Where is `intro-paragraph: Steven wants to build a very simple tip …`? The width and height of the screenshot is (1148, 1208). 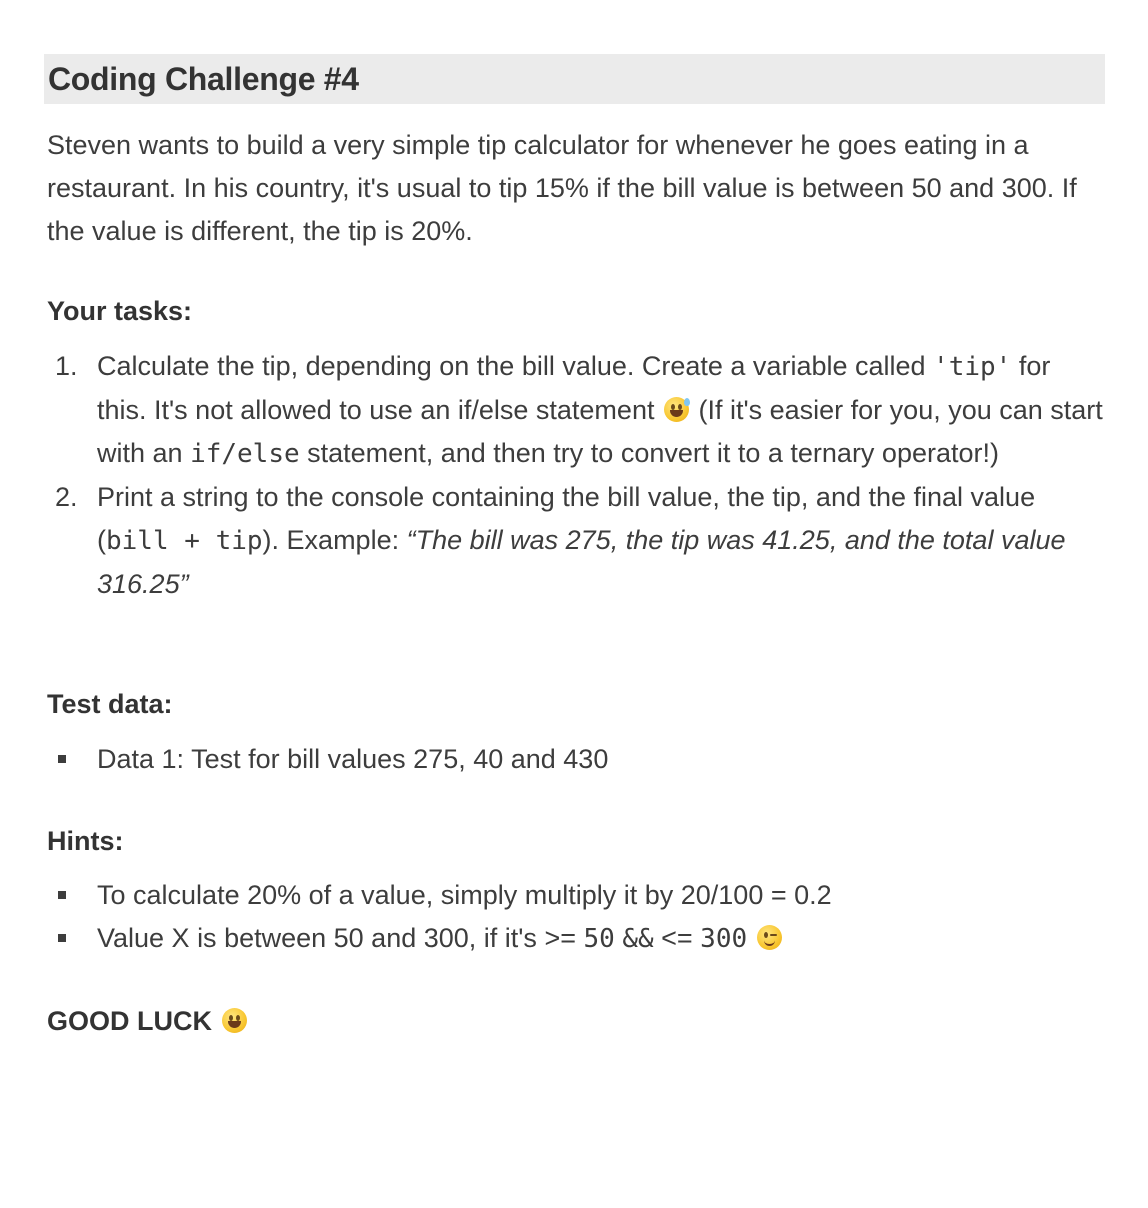
intro-paragraph: Steven wants to build a very simple tip … is located at coordinates (562, 188).